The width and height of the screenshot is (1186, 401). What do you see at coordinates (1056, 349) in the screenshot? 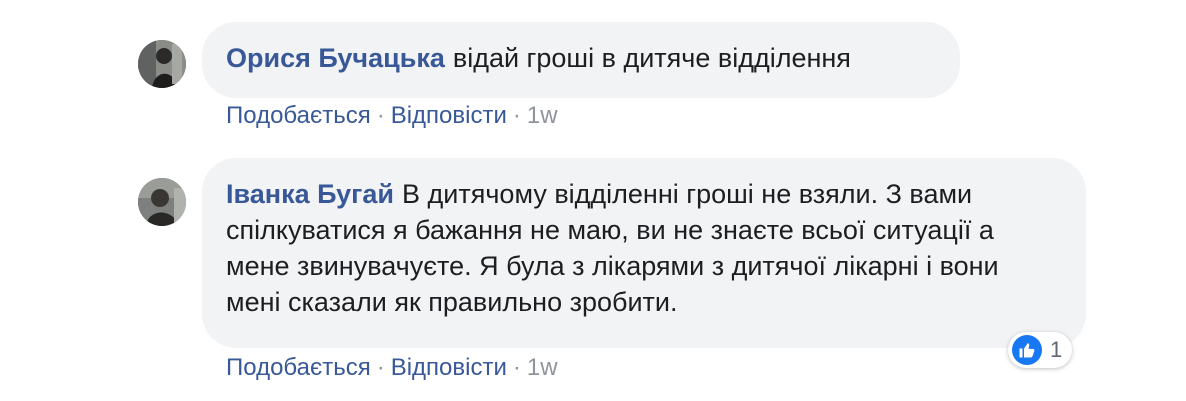
I see `reaction-count: 1` at bounding box center [1056, 349].